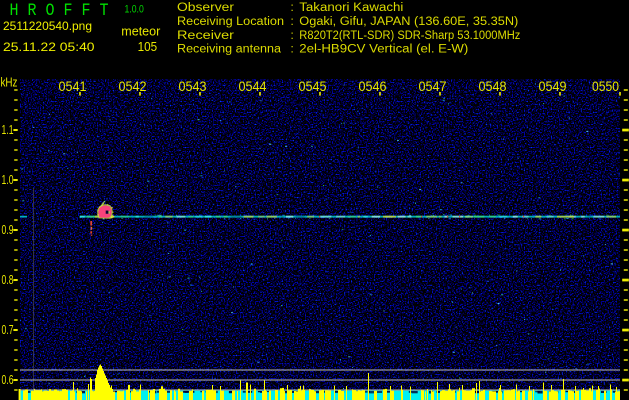 The height and width of the screenshot is (400, 629). I want to click on svg-text: 0549, so click(553, 86).